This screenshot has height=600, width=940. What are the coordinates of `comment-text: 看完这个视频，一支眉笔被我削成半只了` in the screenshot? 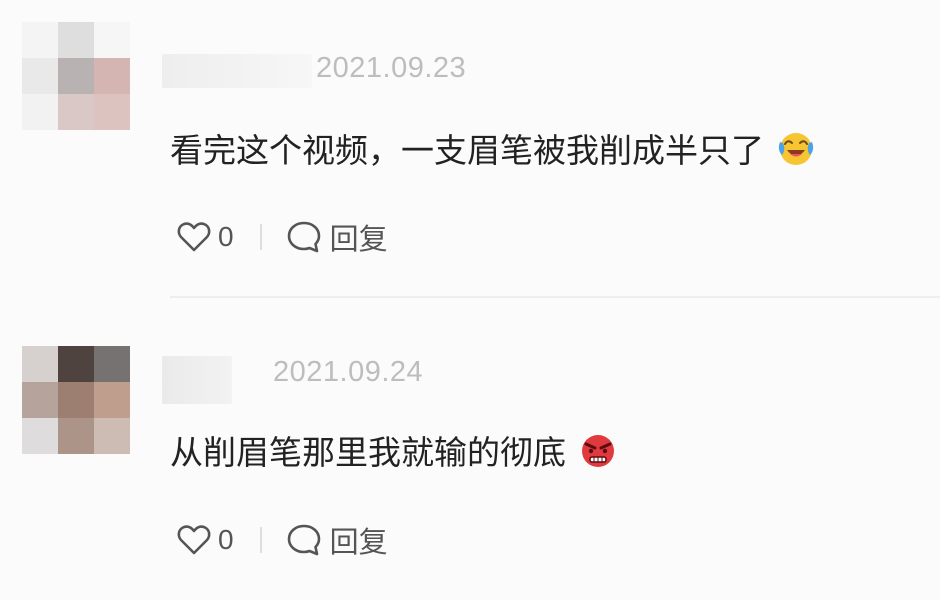 It's located at (467, 150).